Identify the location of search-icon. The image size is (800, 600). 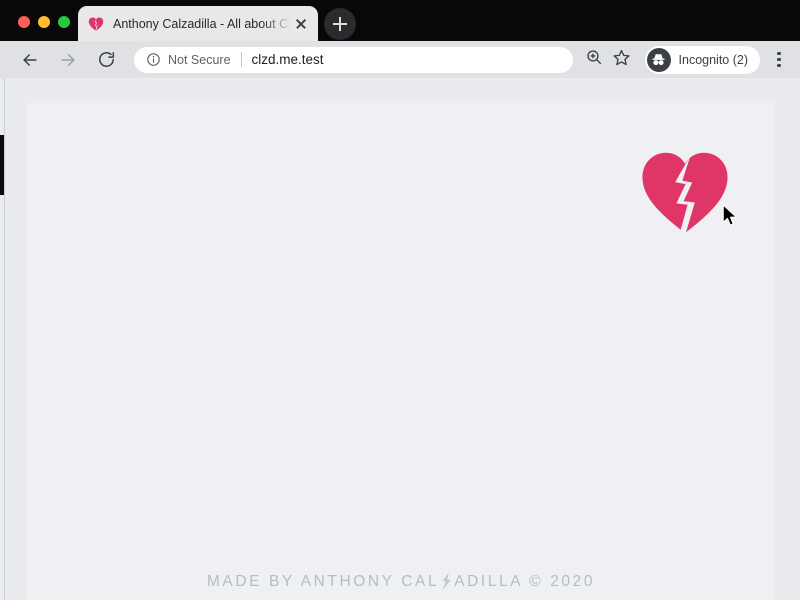
(594, 59).